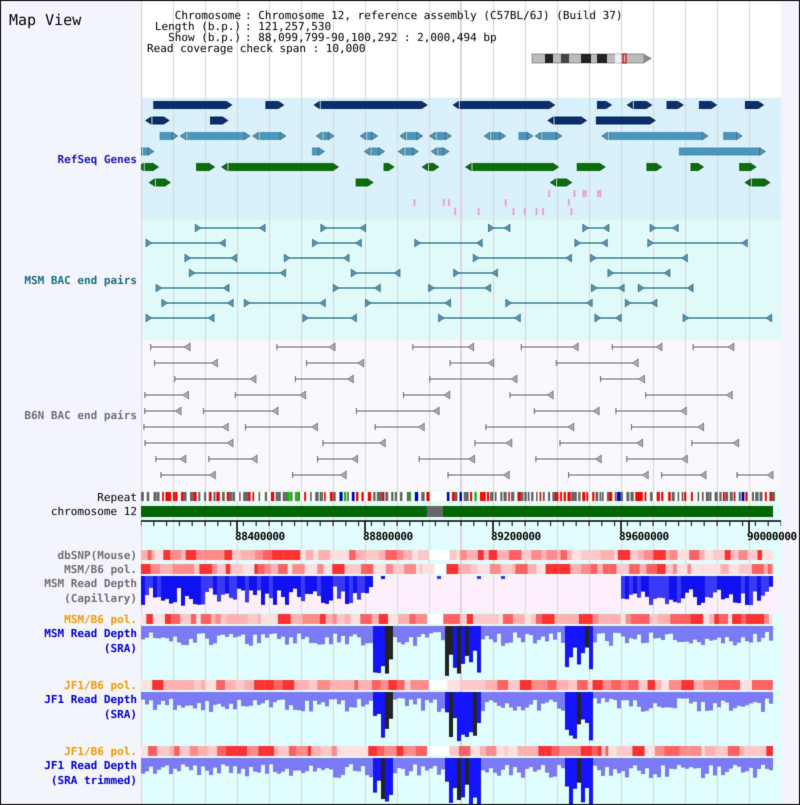 Image resolution: width=800 pixels, height=805 pixels. What do you see at coordinates (371, 37) in the screenshot?
I see `info-value: : 88,099,799-90,100,292 : 2,000,494 bp` at bounding box center [371, 37].